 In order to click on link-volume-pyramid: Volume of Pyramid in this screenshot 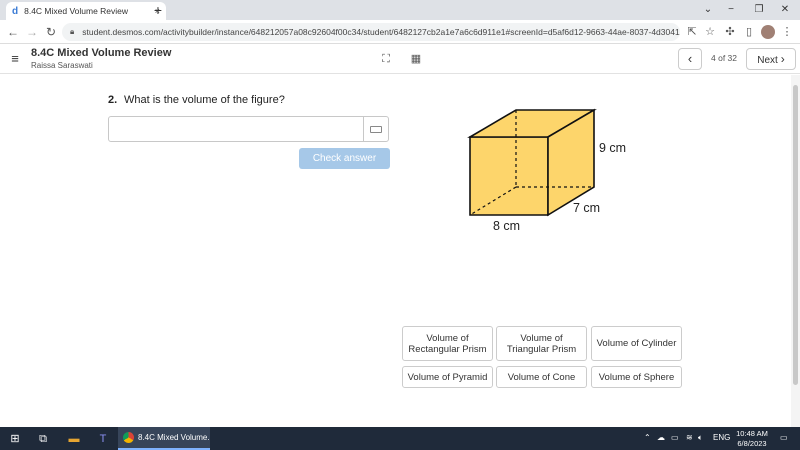, I will do `click(447, 377)`.